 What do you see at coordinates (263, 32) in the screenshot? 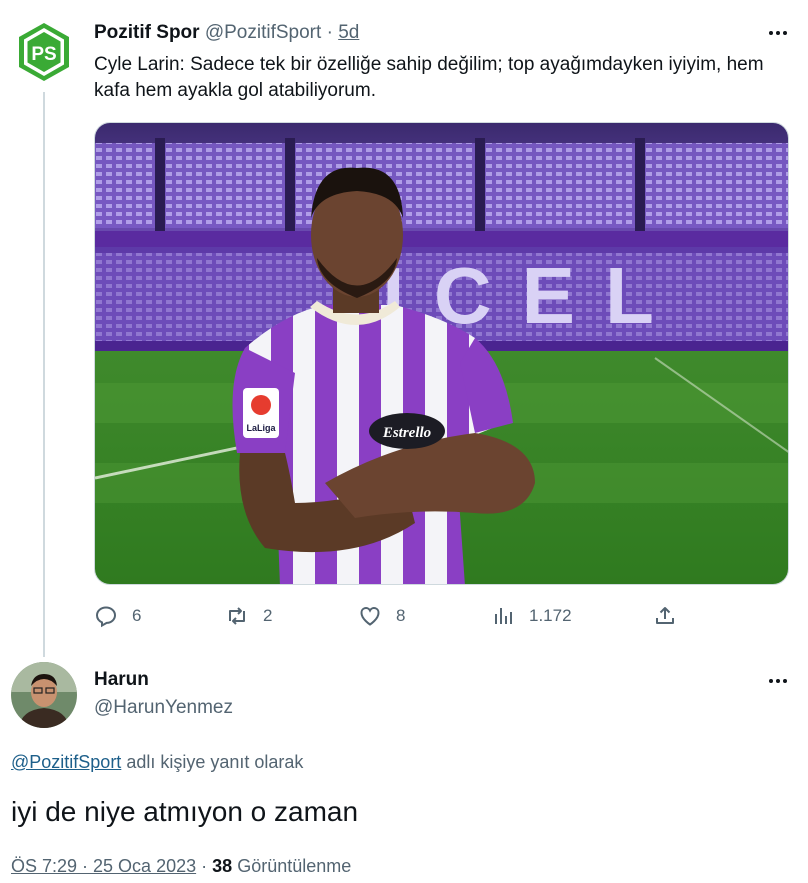
I see `author-handle: @PozitifSport` at bounding box center [263, 32].